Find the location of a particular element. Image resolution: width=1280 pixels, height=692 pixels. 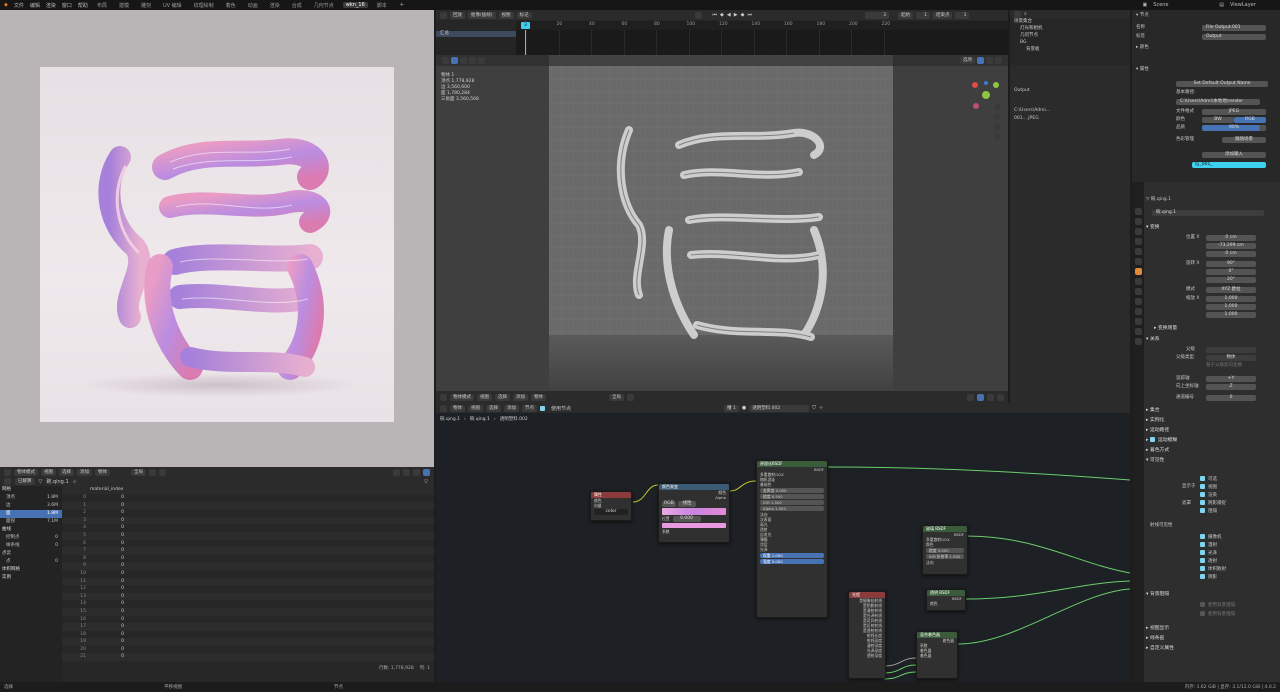

holdout-section: ▾ 背景阻隔 is located at coordinates (1157, 593).